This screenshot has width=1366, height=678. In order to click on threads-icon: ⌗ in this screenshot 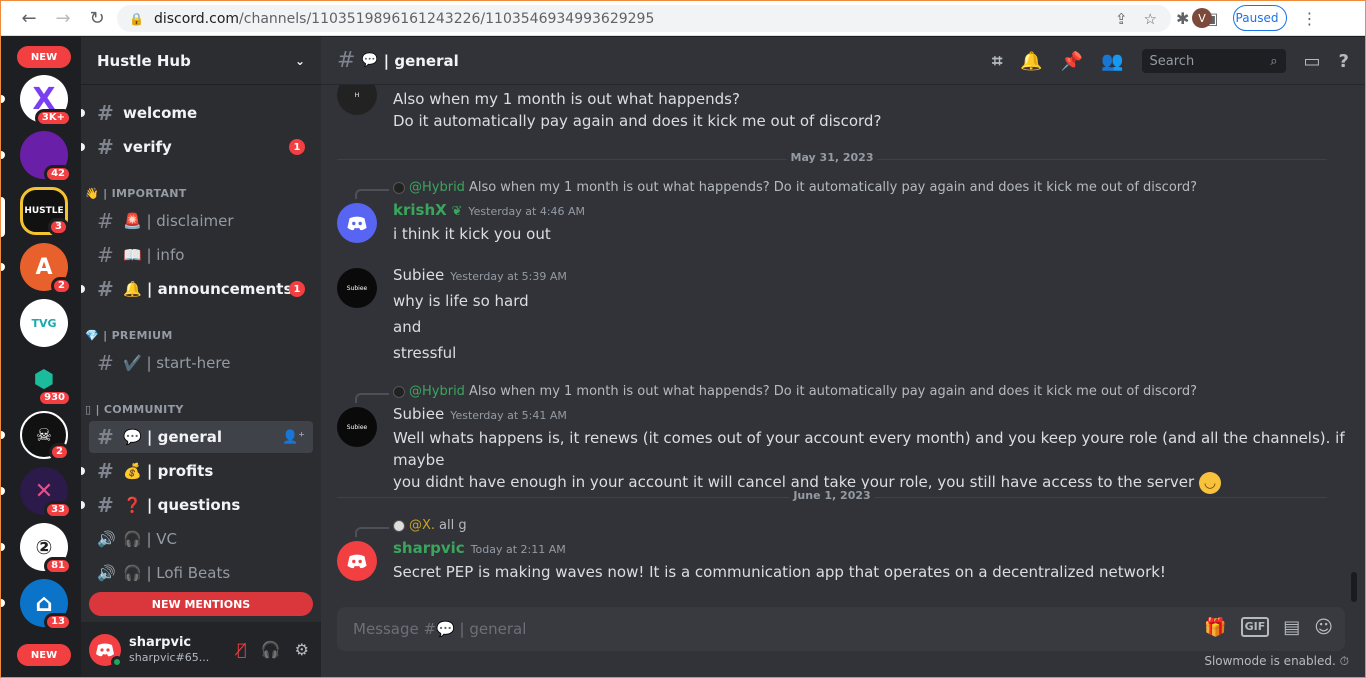, I will do `click(997, 61)`.